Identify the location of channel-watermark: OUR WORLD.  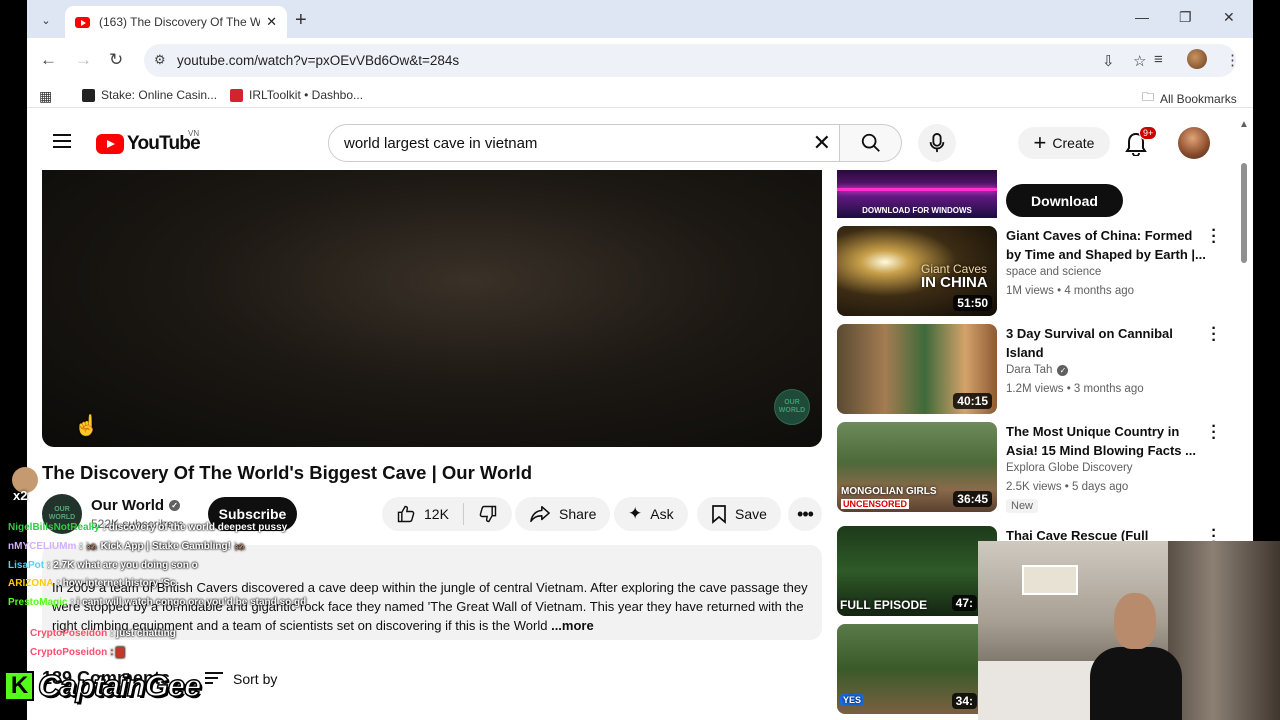
(792, 407).